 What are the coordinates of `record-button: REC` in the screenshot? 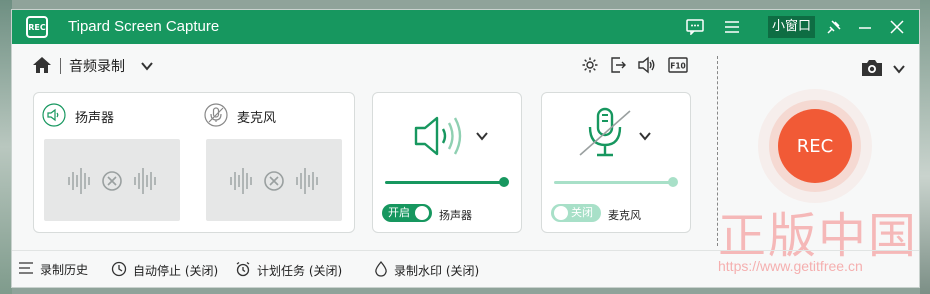 It's located at (815, 146).